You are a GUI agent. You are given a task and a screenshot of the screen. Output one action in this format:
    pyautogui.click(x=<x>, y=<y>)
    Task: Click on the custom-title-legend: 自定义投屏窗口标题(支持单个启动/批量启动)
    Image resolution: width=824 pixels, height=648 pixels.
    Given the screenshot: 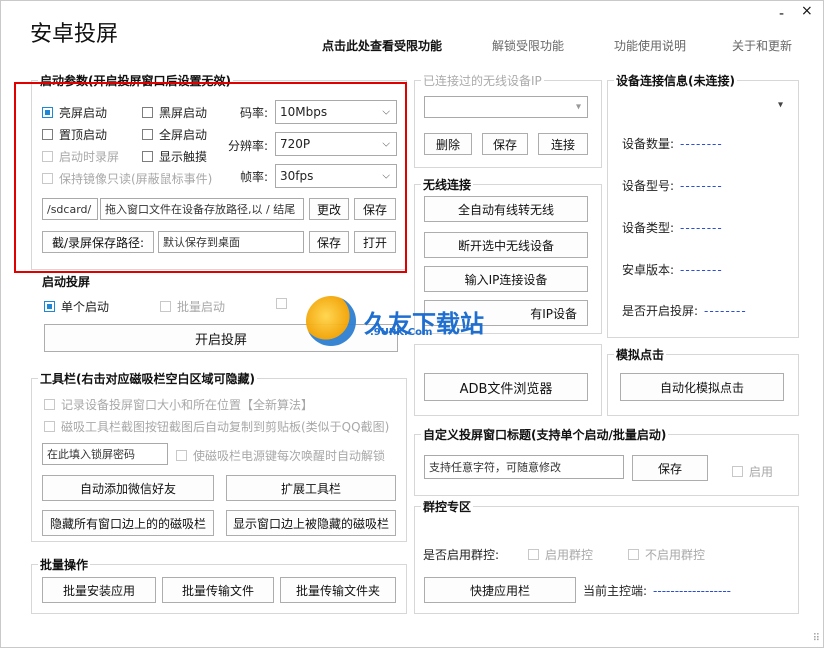 What is the action you would take?
    pyautogui.click(x=545, y=435)
    